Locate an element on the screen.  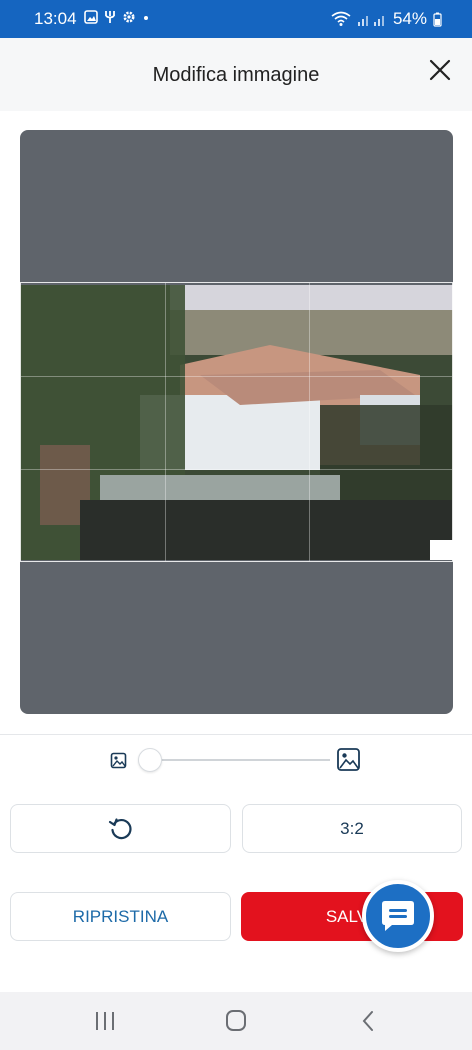
status-notification-icons is located at coordinates (117, 17).